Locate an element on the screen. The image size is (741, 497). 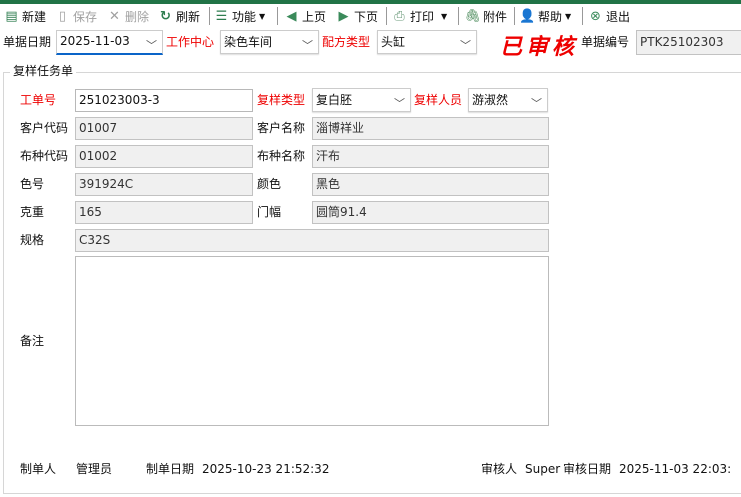
arrow-left-icon: ◀ is located at coordinates (291, 16).